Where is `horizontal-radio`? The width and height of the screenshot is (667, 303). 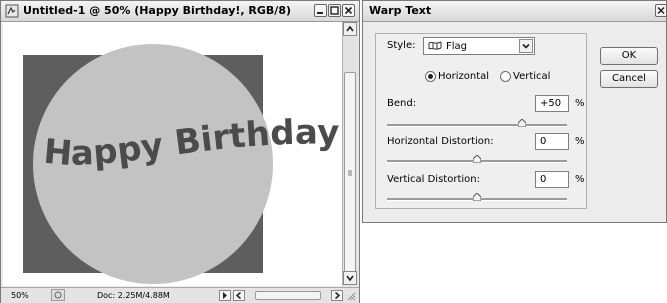
horizontal-radio is located at coordinates (430, 76).